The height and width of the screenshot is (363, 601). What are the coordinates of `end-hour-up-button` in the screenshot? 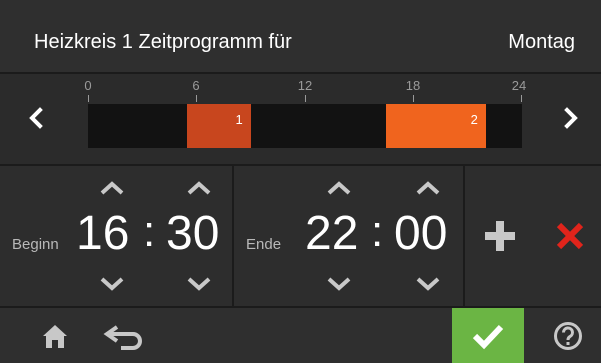 It's located at (339, 188).